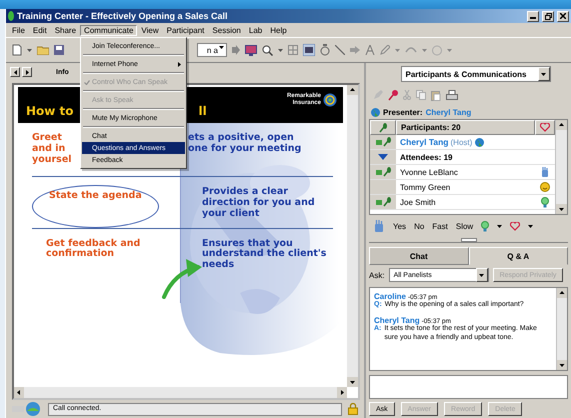 The height and width of the screenshot is (418, 571). What do you see at coordinates (50, 111) in the screenshot?
I see `slide-title: How to` at bounding box center [50, 111].